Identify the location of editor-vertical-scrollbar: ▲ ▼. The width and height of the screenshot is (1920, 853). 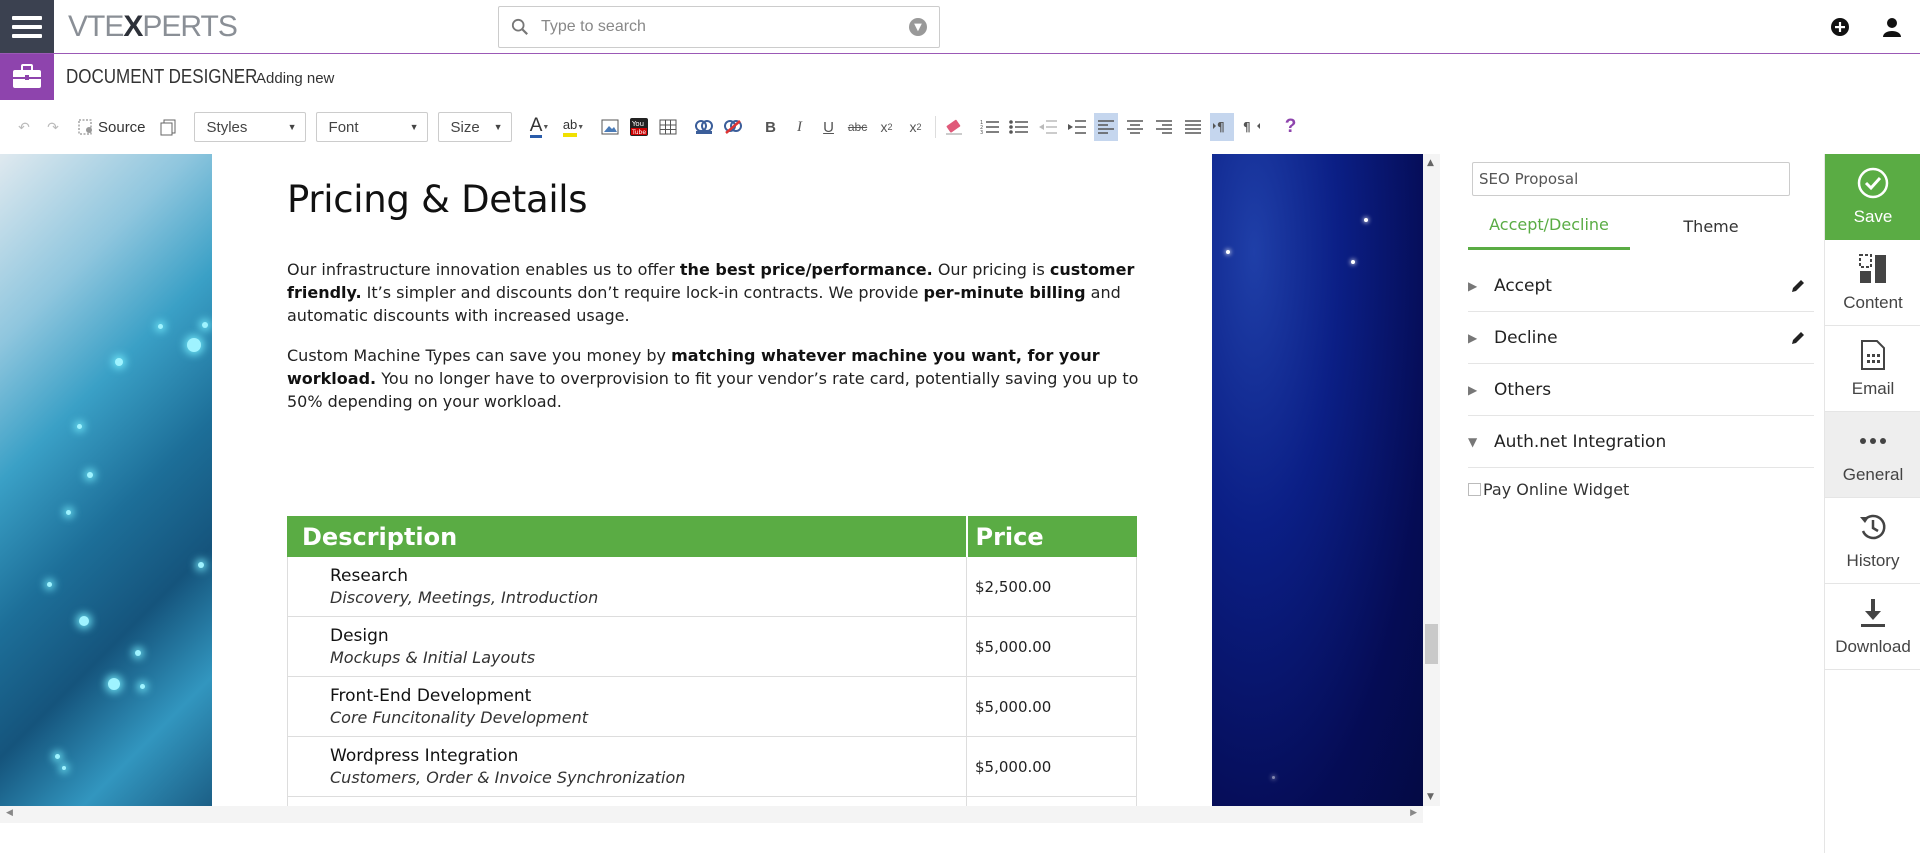
(1431, 480).